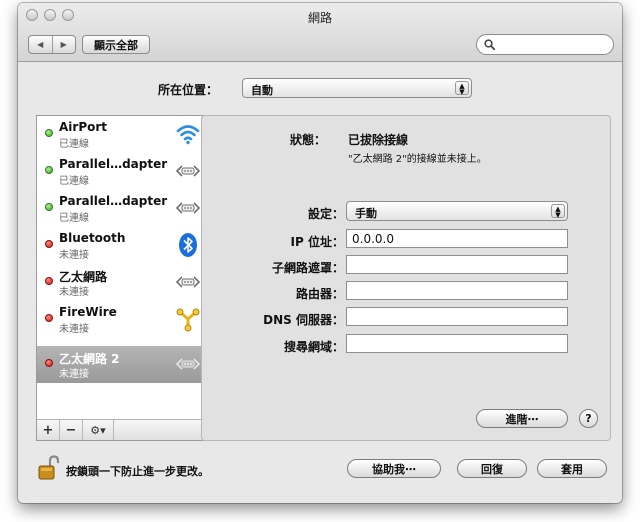 The image size is (640, 522). What do you see at coordinates (120, 171) in the screenshot?
I see `service-item-parallels-adapter-1: Parallel…dapter 已連線` at bounding box center [120, 171].